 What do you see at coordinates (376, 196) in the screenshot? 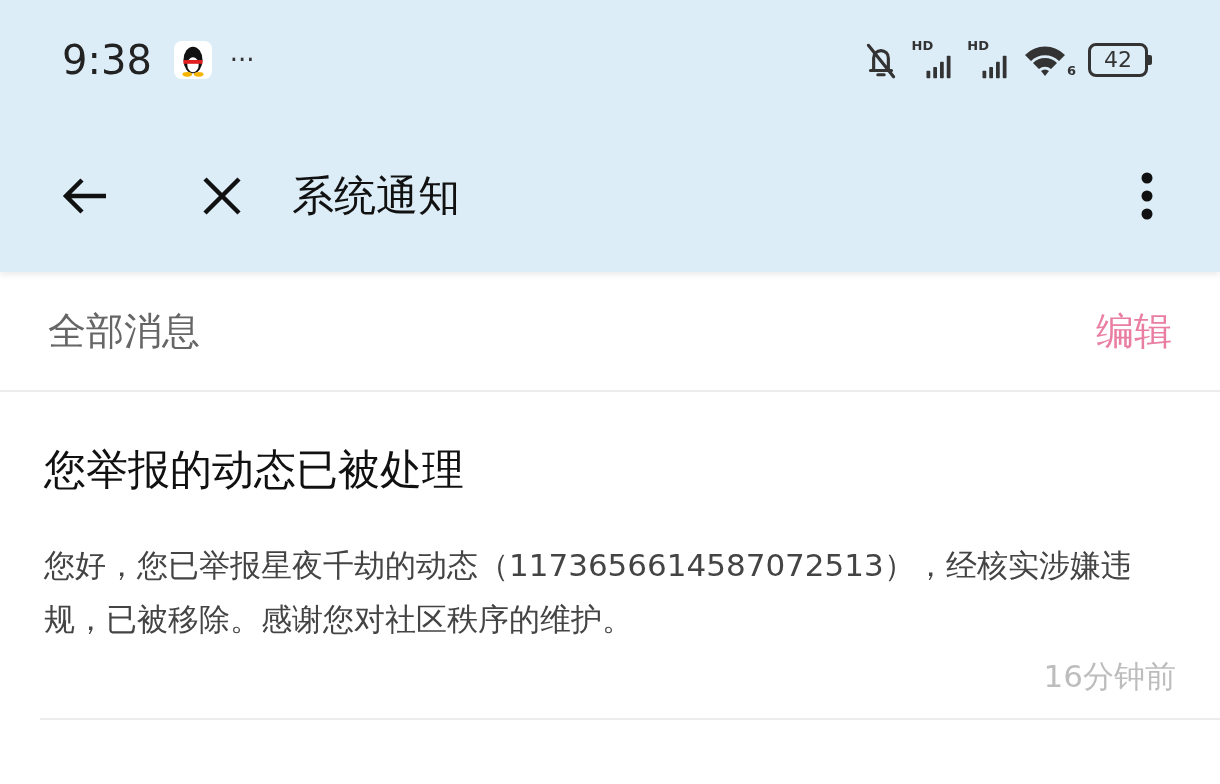
I see `page-title: 系统通知` at bounding box center [376, 196].